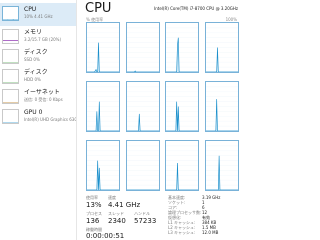  I want to click on processes-value: 136, so click(93, 221).